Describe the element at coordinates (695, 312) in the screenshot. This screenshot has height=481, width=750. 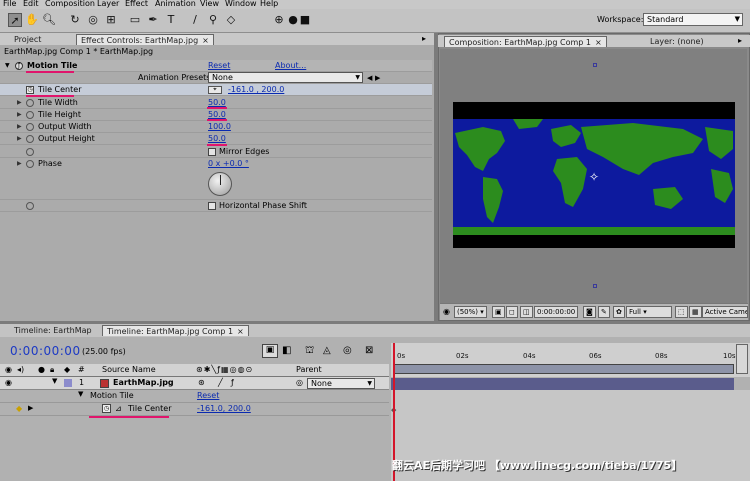
I see `transparency-grid-icon: ▦` at that location.